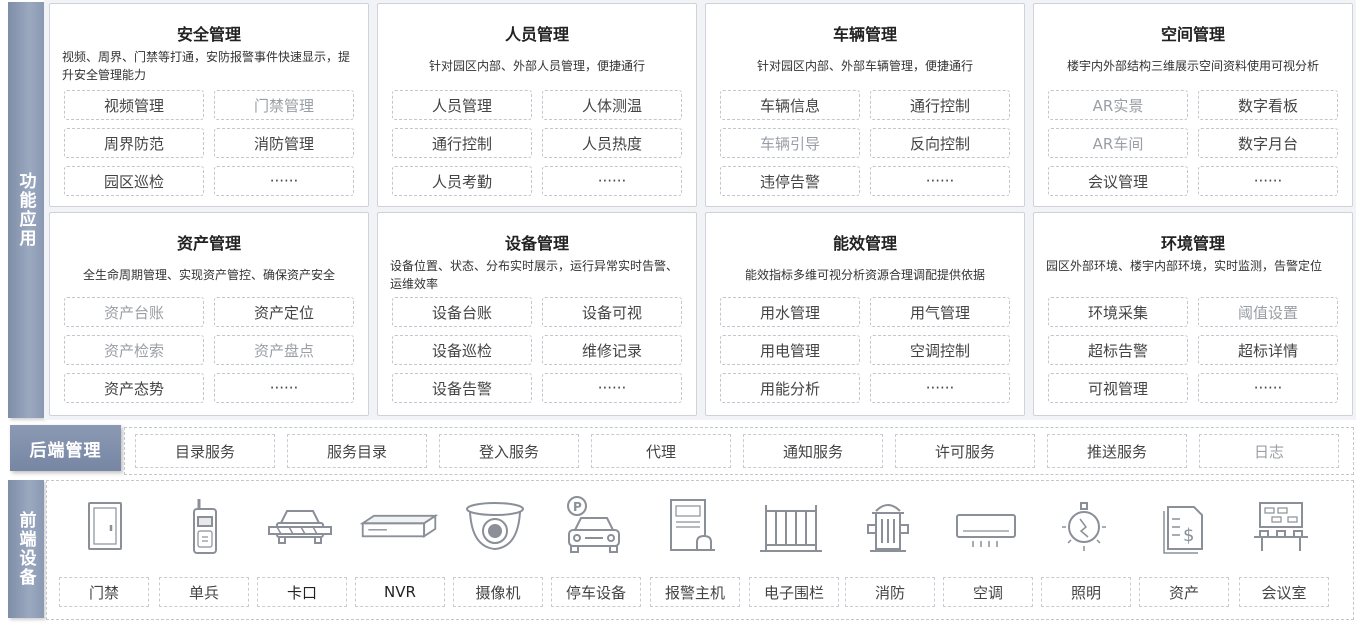 This screenshot has width=1362, height=623. What do you see at coordinates (462, 312) in the screenshot?
I see `item: 设备台账` at bounding box center [462, 312].